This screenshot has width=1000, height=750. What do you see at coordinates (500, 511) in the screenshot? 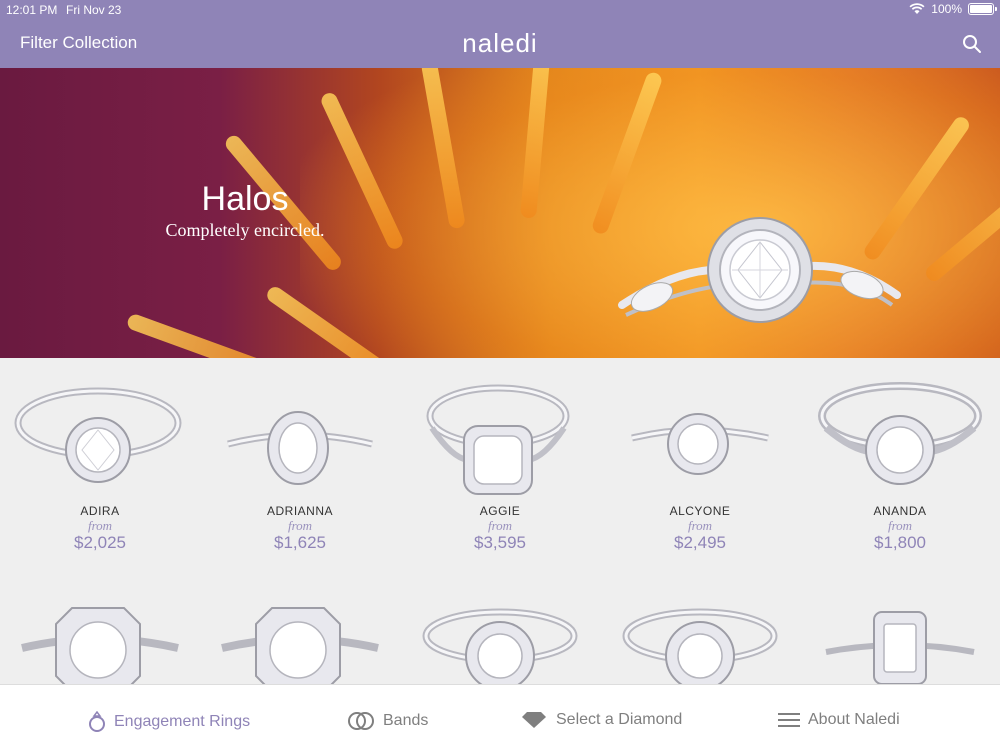
I see `product-name: AGGIE` at bounding box center [500, 511].